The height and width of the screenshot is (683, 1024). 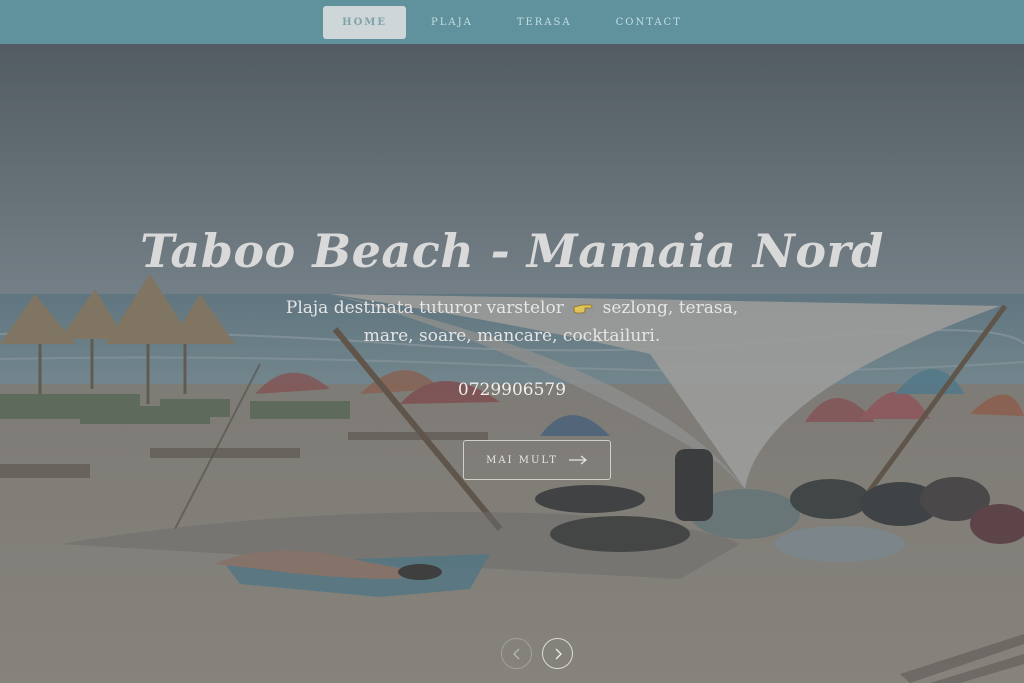 I want to click on pointing-hand-icon, so click(x=583, y=309).